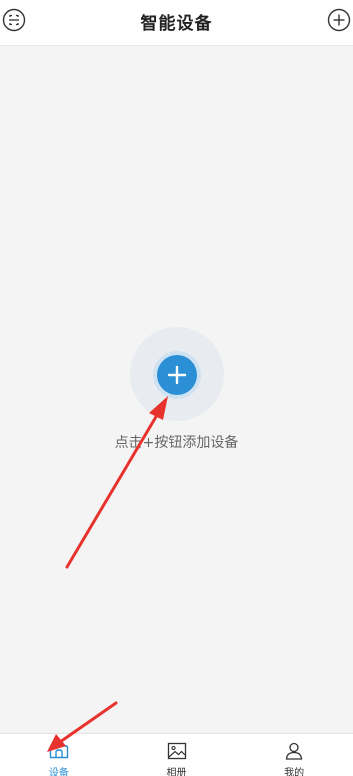 The width and height of the screenshot is (353, 776). Describe the element at coordinates (59, 750) in the screenshot. I see `device-icon` at that location.